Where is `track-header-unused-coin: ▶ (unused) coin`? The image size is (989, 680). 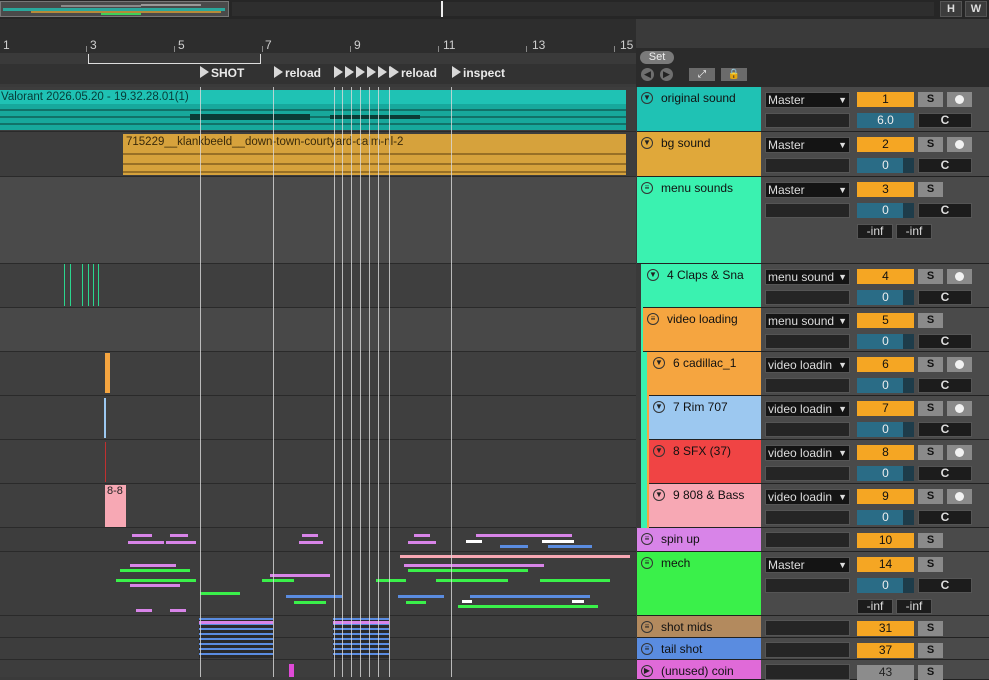
track-header-unused-coin: ▶ (unused) coin is located at coordinates (699, 670).